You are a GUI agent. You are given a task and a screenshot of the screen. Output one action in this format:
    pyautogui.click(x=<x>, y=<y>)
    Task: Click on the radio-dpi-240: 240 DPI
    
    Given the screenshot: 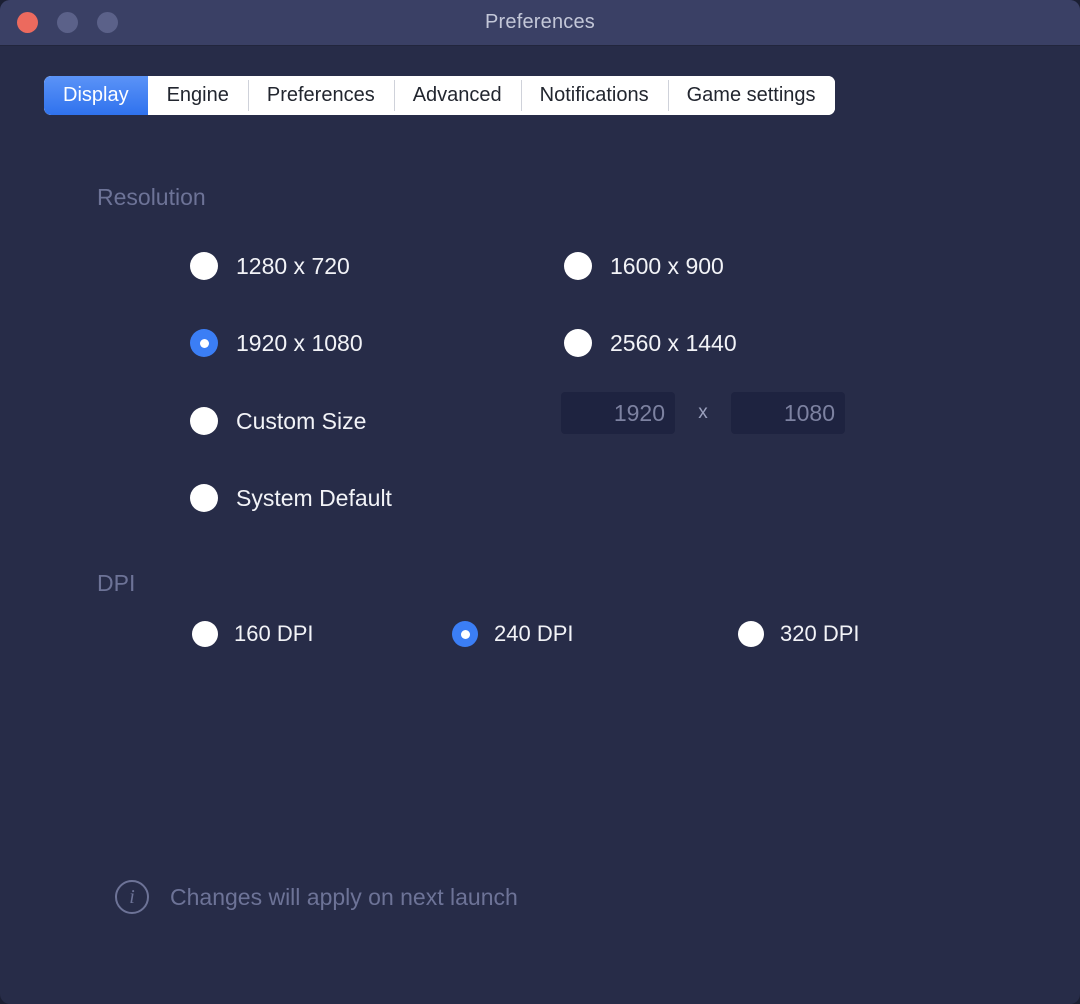 What is the action you would take?
    pyautogui.click(x=513, y=634)
    